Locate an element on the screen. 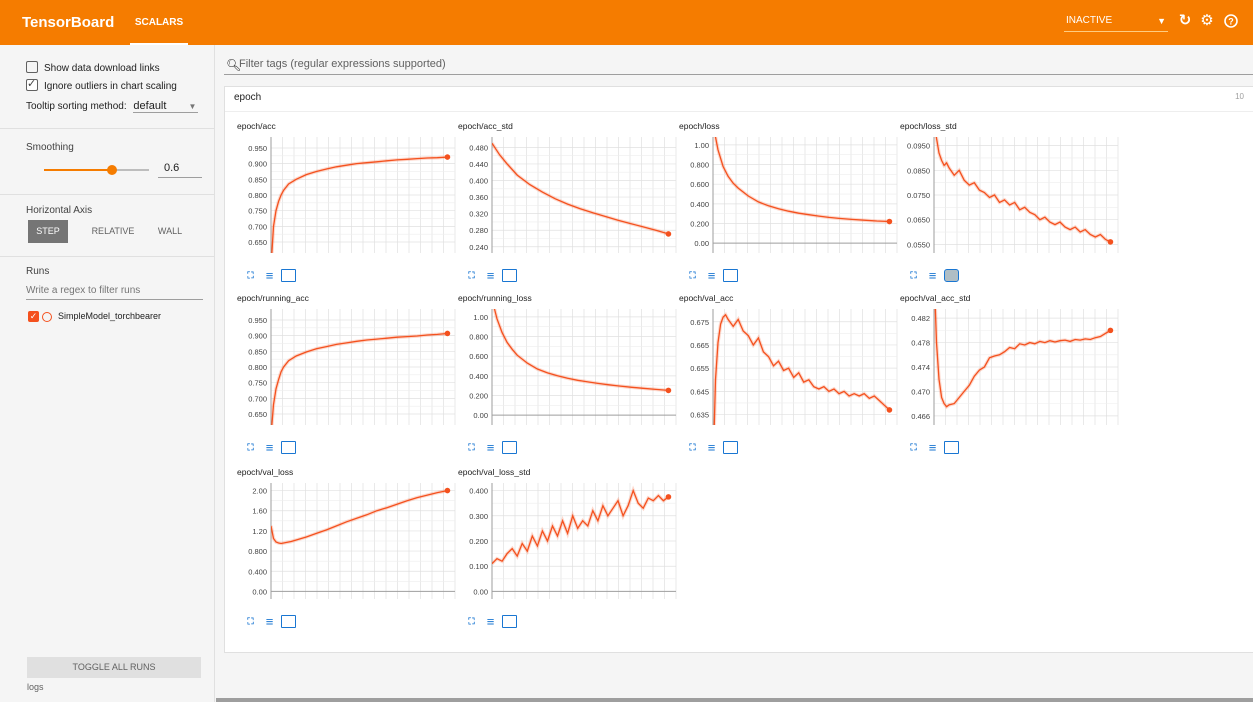 This screenshot has width=1253, height=702. y-tick-label: 0.900 is located at coordinates (257, 164).